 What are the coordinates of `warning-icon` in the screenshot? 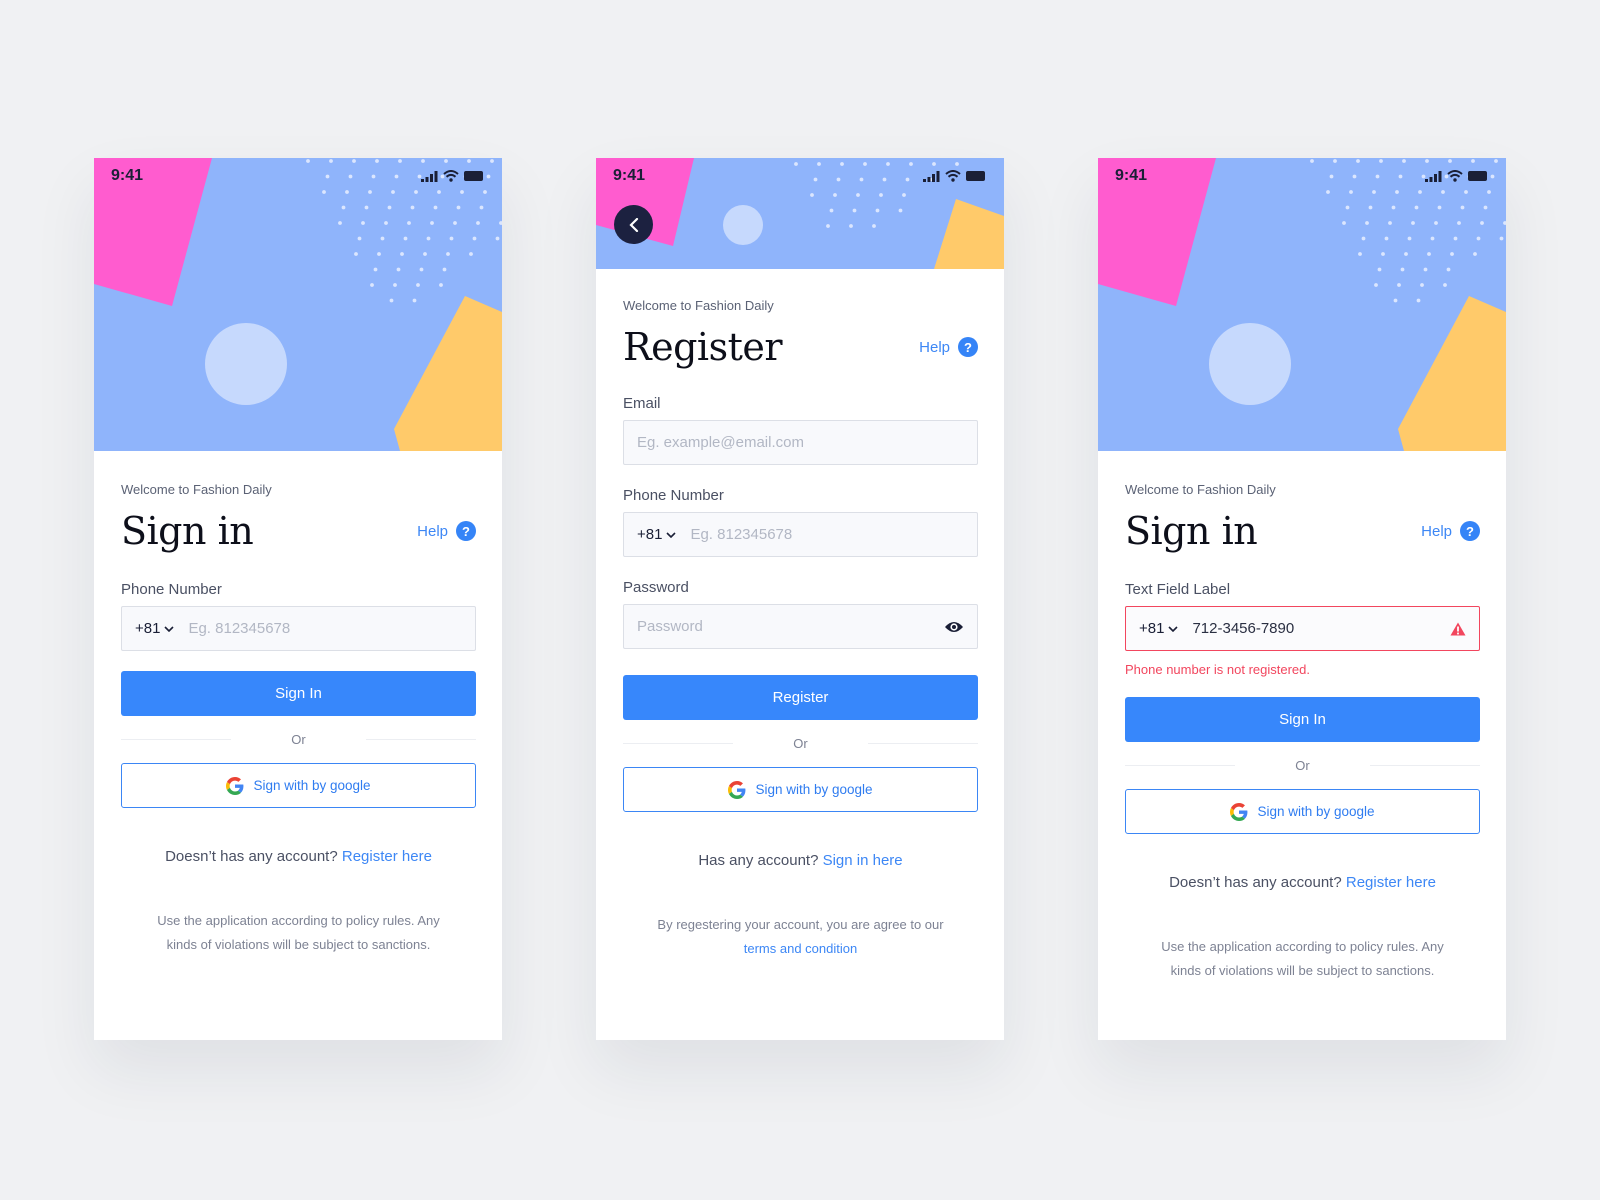 It's located at (1458, 628).